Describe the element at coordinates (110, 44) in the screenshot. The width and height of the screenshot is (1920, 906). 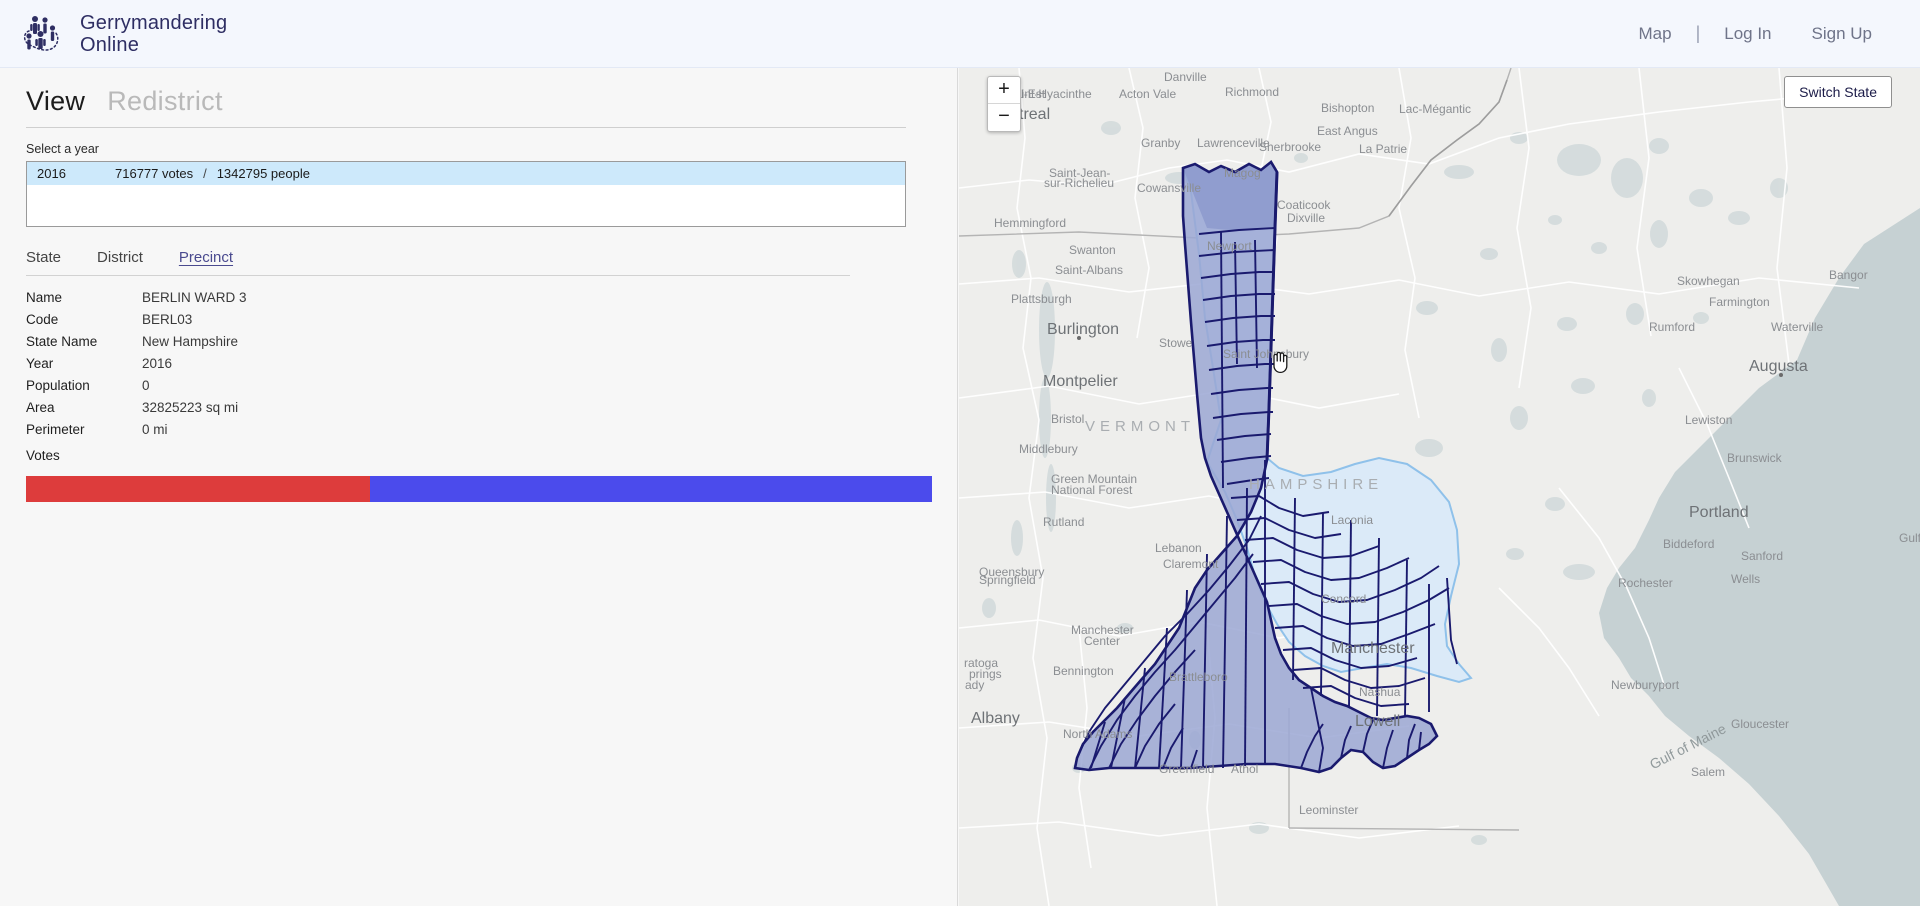
I see `brand-title-line2: Online` at that location.